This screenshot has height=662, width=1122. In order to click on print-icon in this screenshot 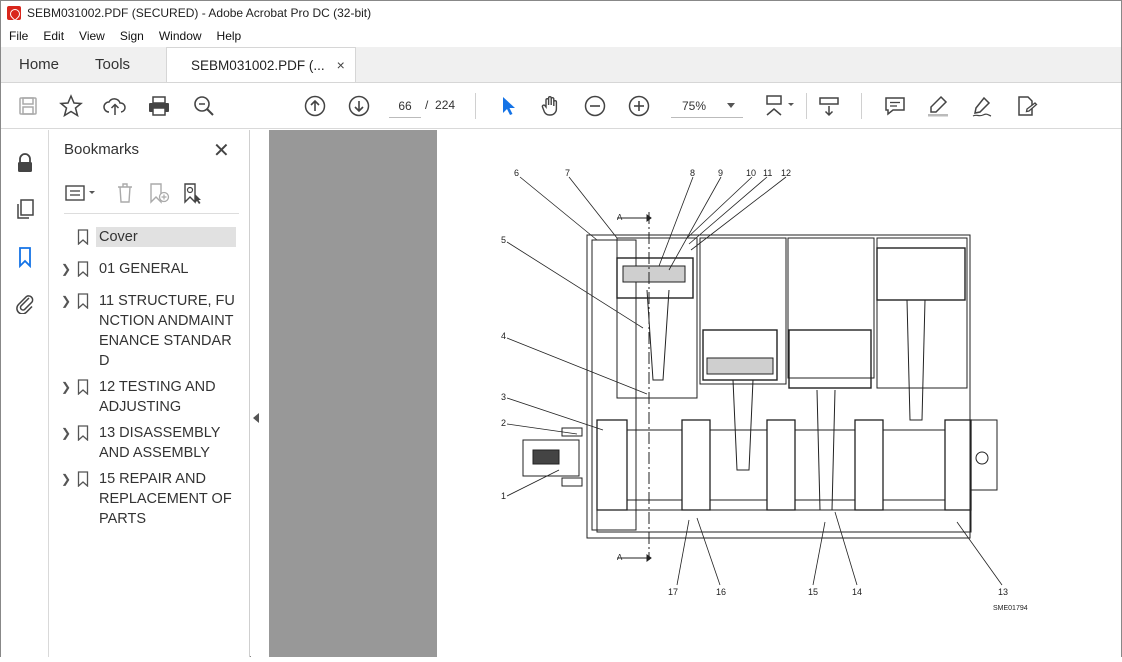, I will do `click(159, 106)`.